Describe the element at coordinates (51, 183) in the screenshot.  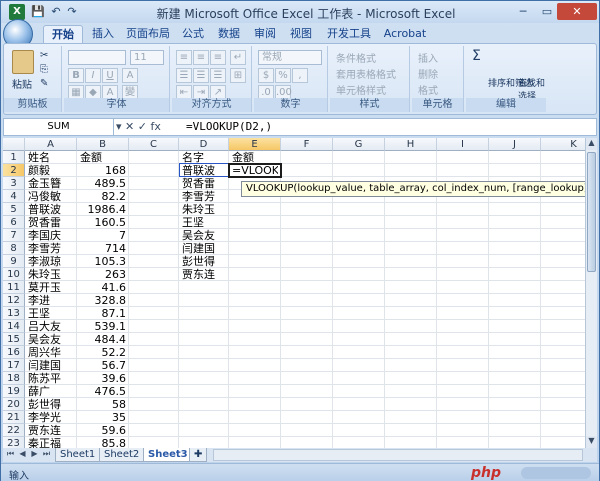
I see `cell-a3: 金玉簪` at that location.